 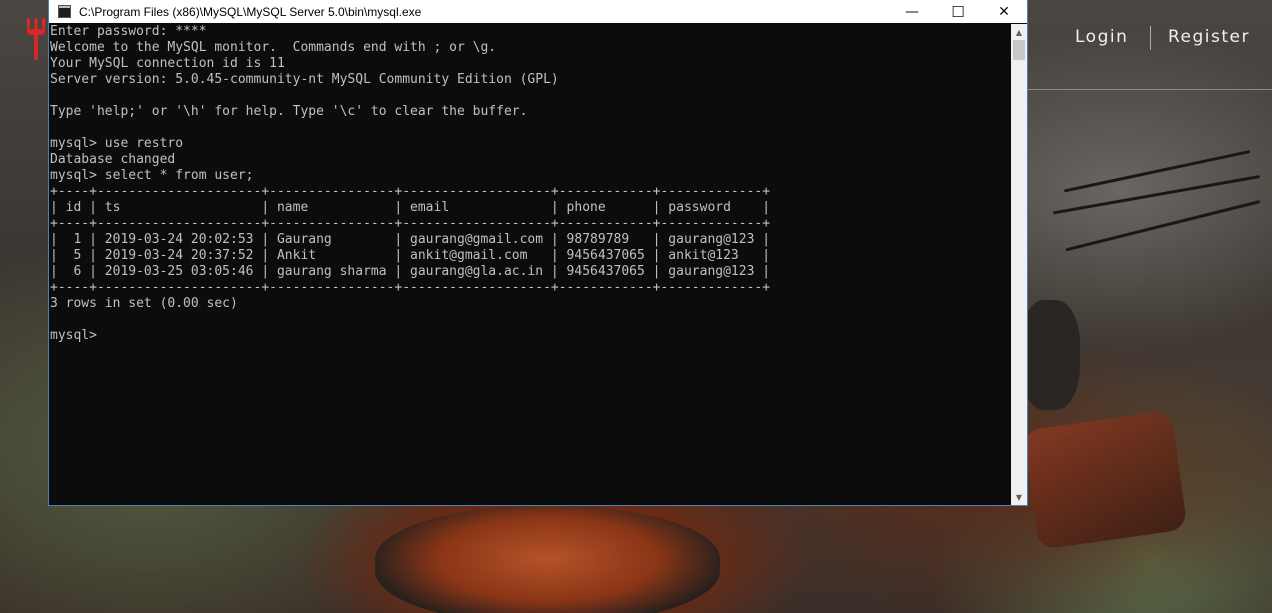 What do you see at coordinates (144, 303) in the screenshot?
I see `console-line: 3 rows in set (0.00 sec)` at bounding box center [144, 303].